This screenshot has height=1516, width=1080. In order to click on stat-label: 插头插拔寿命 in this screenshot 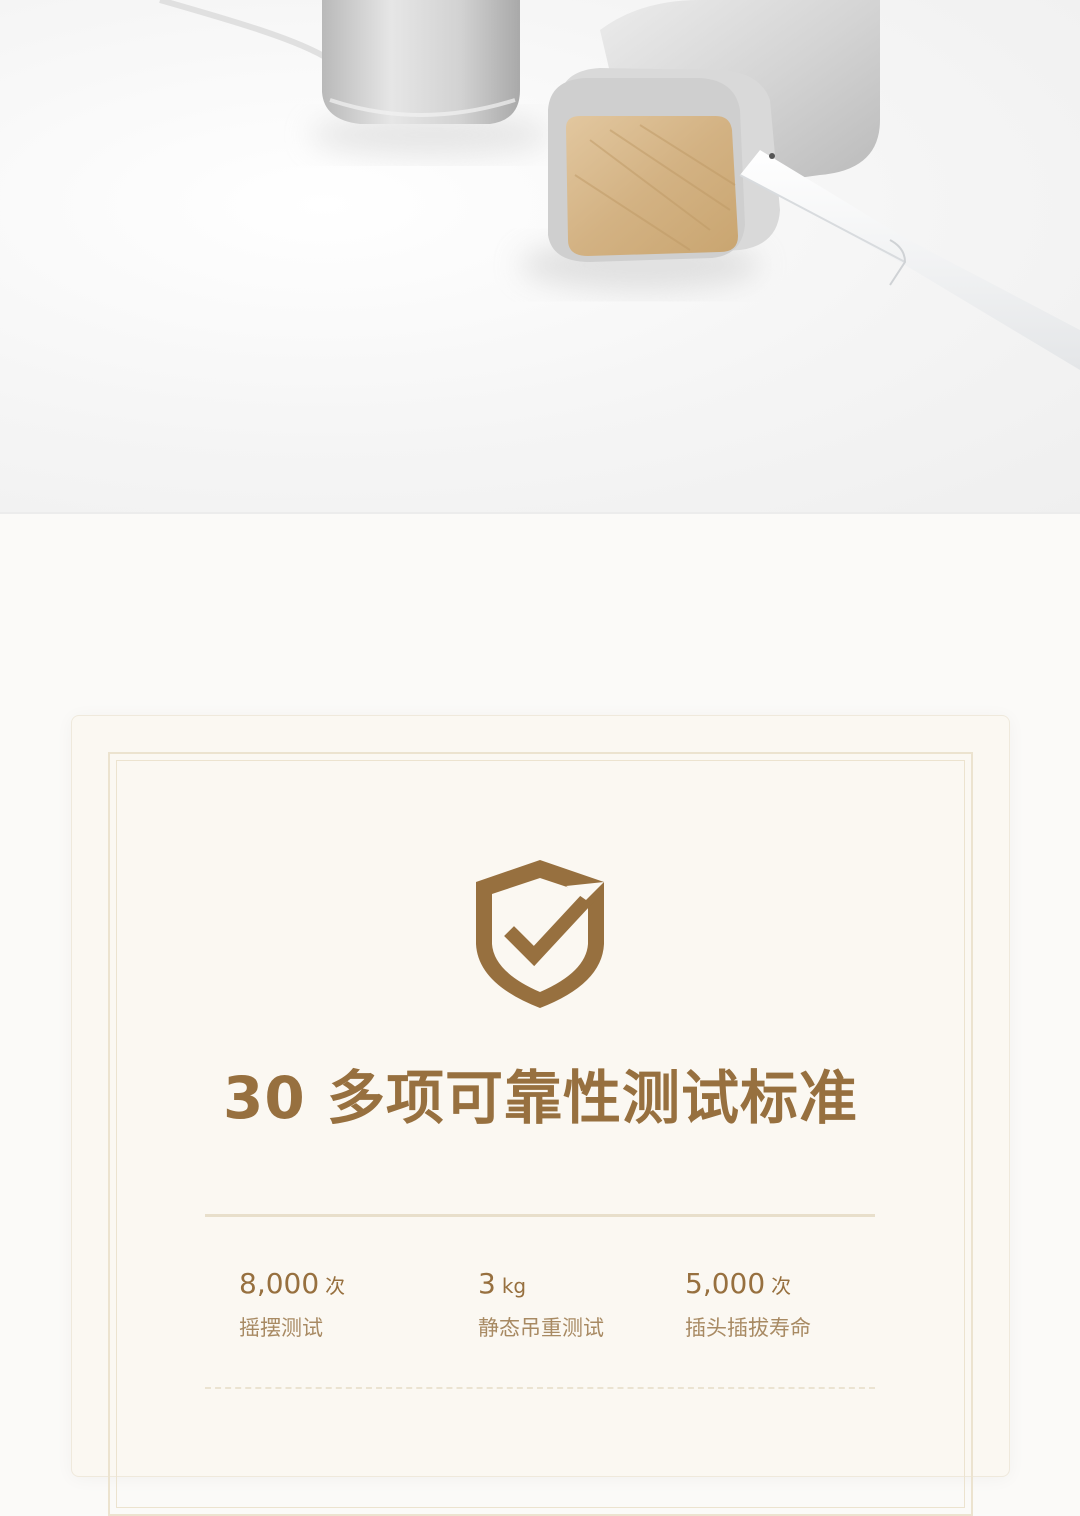, I will do `click(748, 1328)`.